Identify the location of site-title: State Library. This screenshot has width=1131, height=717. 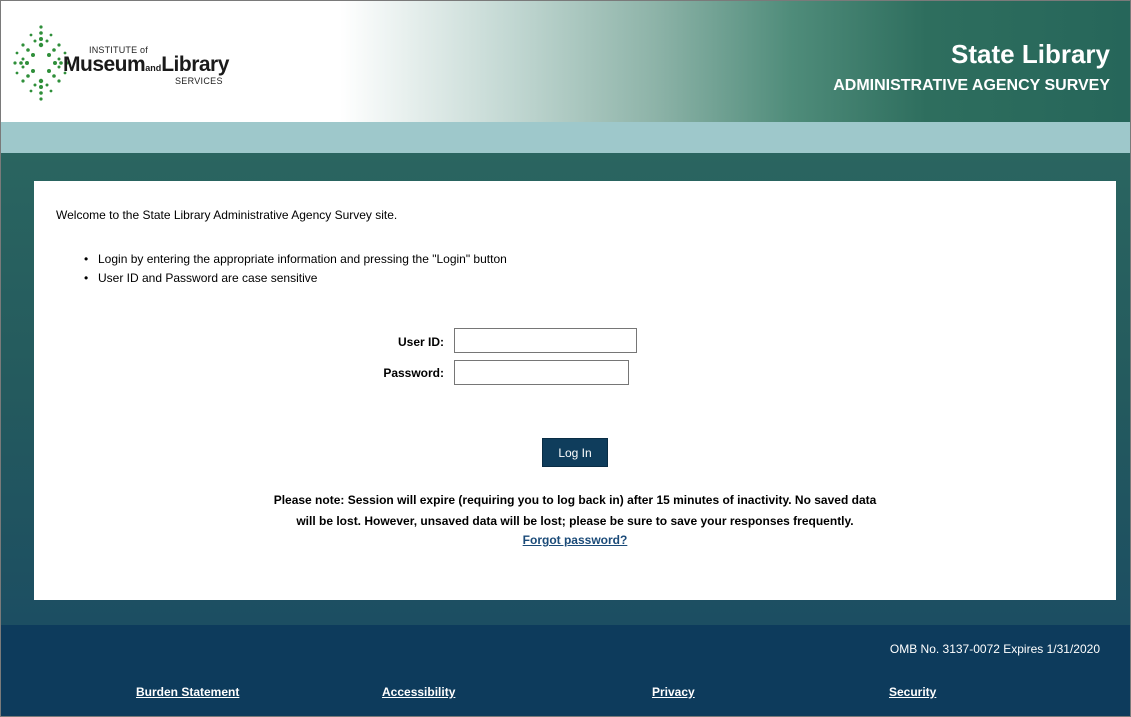
(1030, 54).